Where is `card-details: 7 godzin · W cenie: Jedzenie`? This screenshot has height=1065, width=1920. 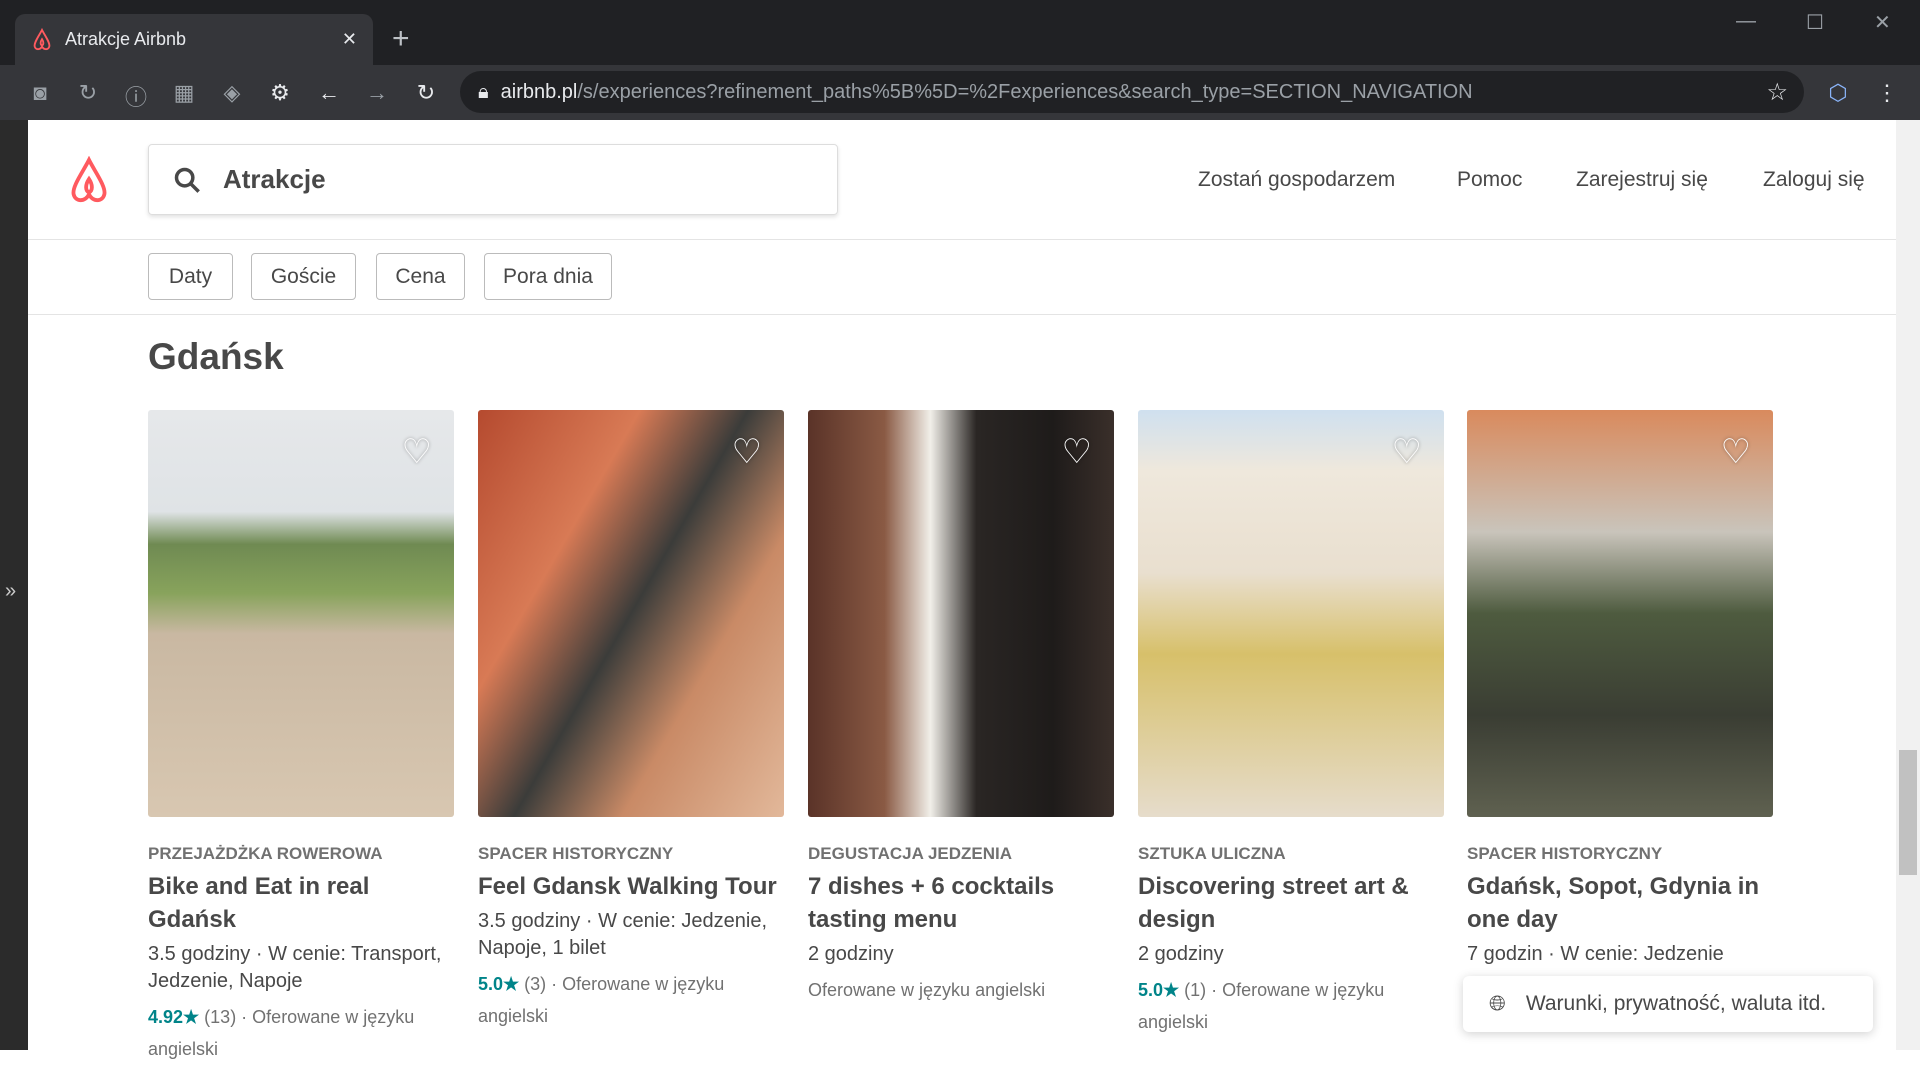
card-details: 7 godzin · W cenie: Jedzenie is located at coordinates (1595, 954).